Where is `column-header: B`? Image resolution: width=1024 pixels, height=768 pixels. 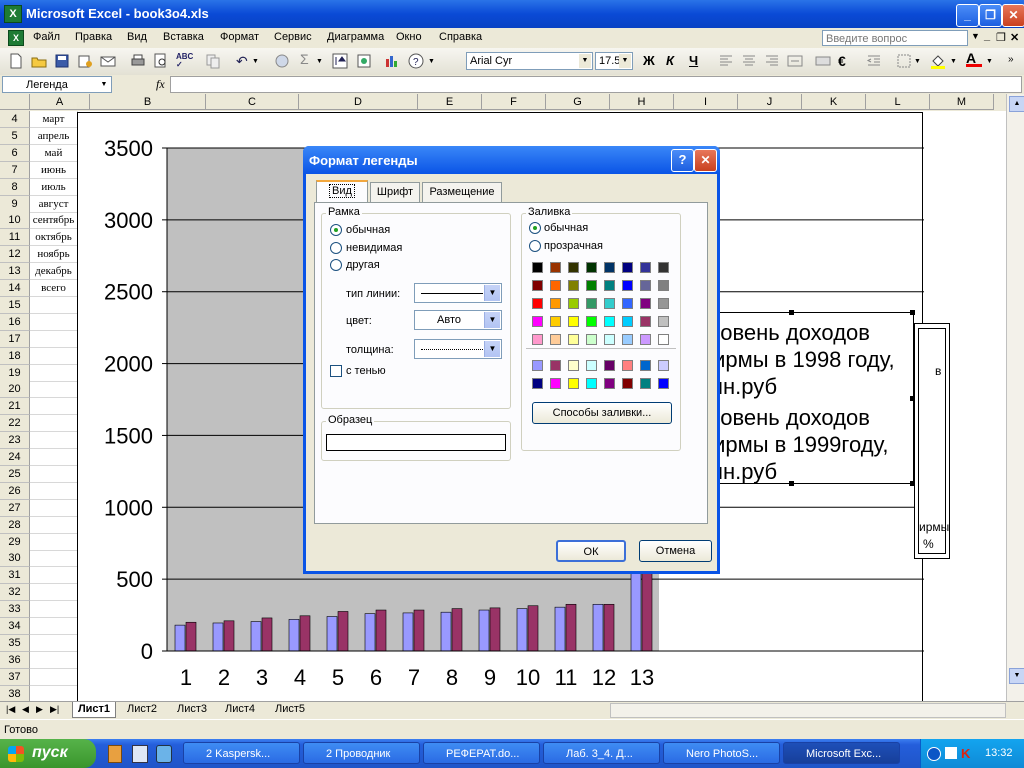
column-header: B is located at coordinates (148, 102).